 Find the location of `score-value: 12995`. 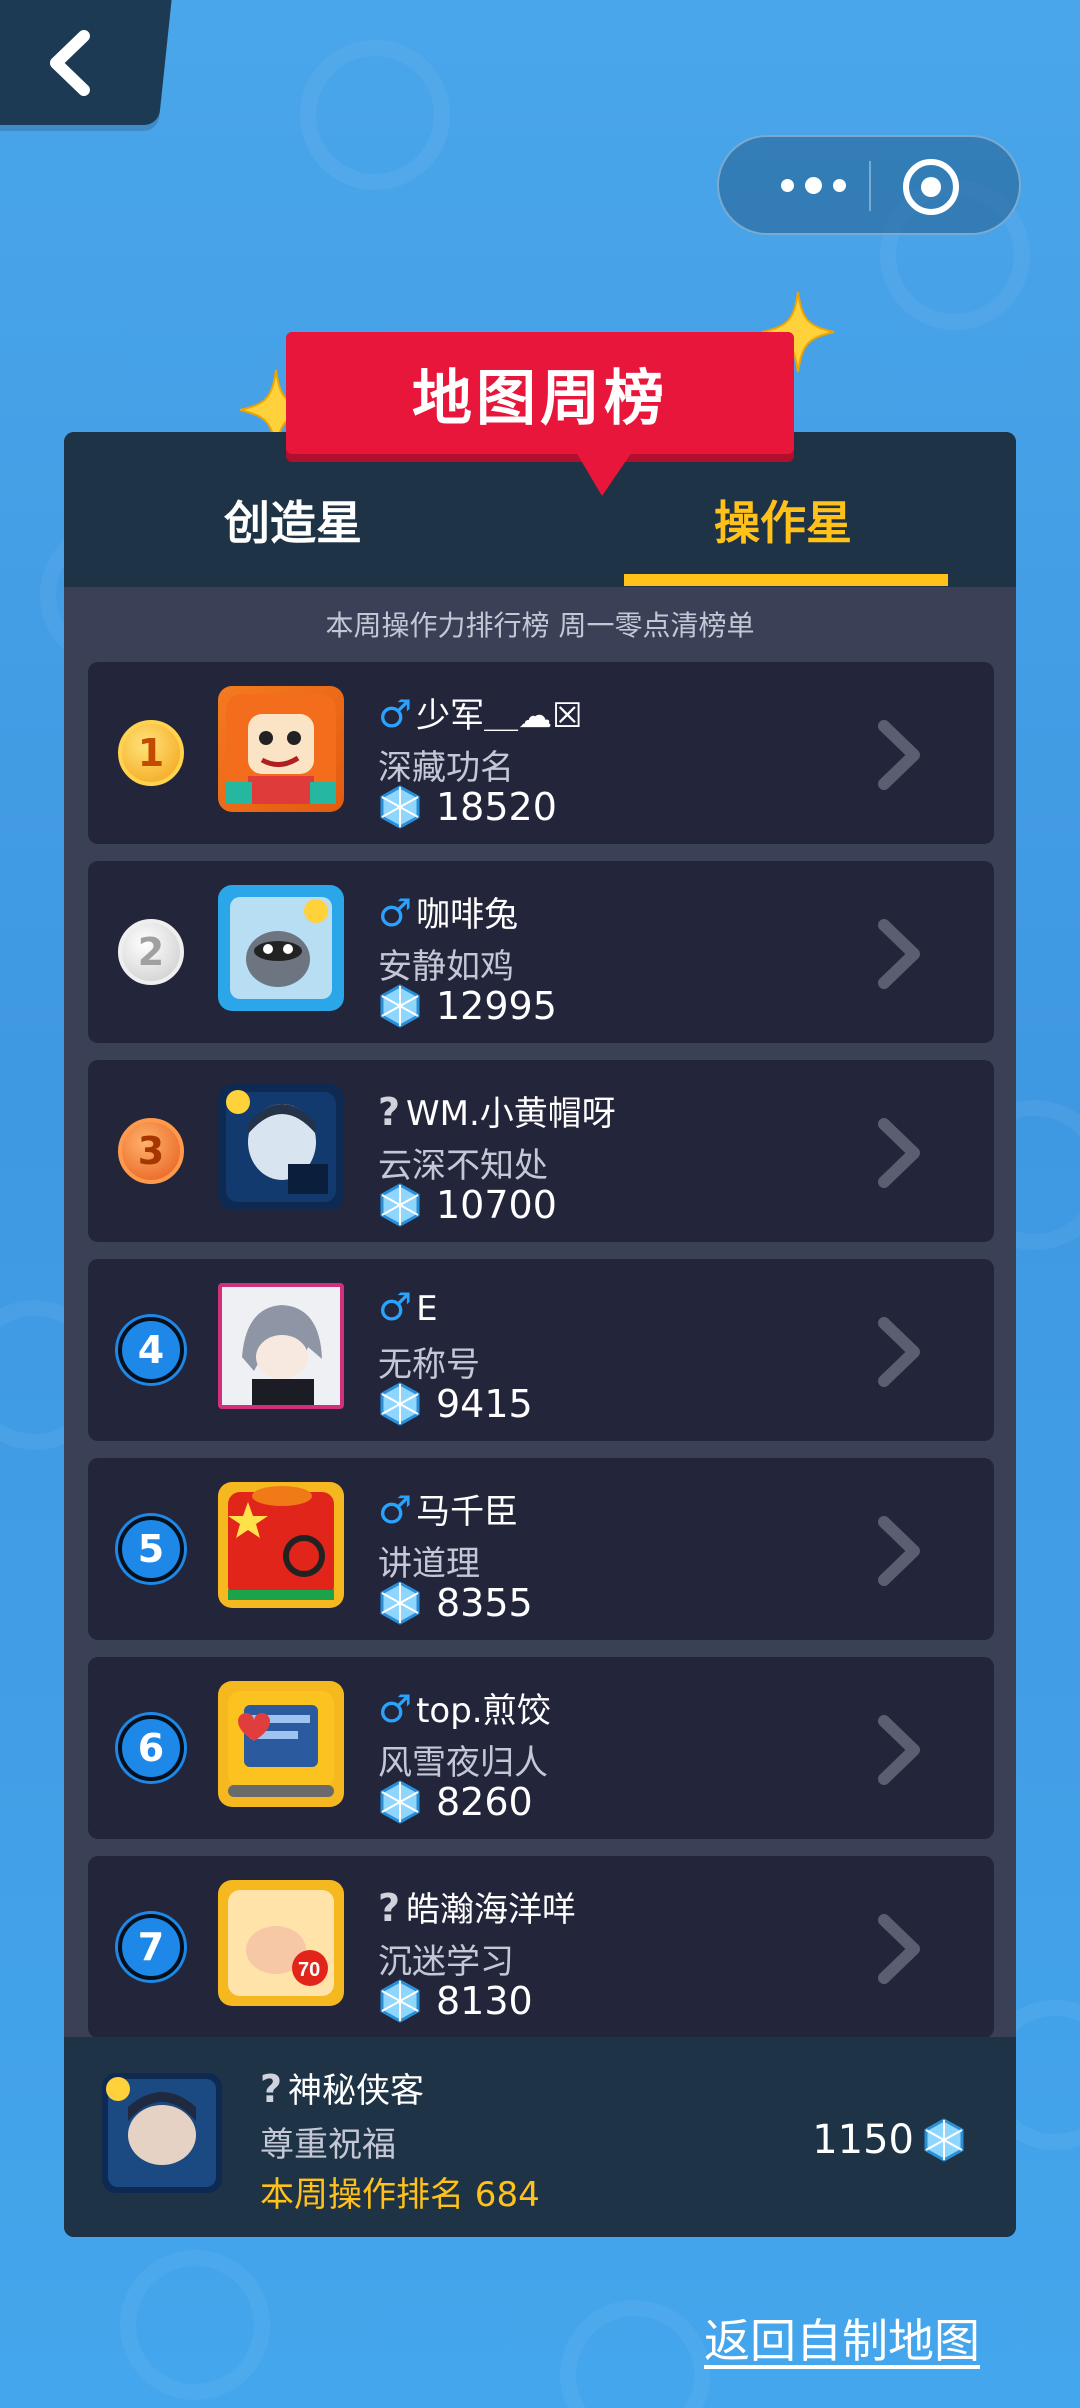

score-value: 12995 is located at coordinates (496, 1006).